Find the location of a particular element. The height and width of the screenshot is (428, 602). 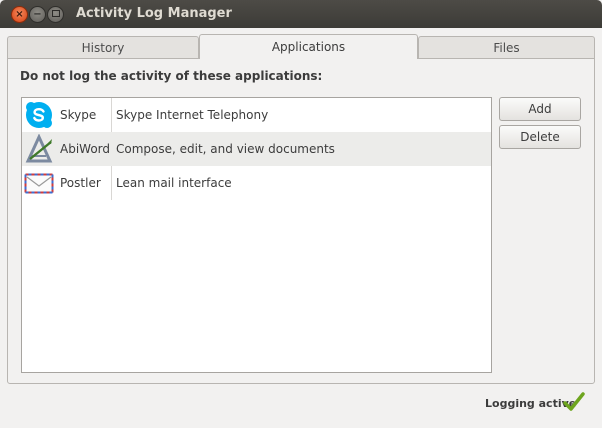

skype-icon is located at coordinates (39, 115).